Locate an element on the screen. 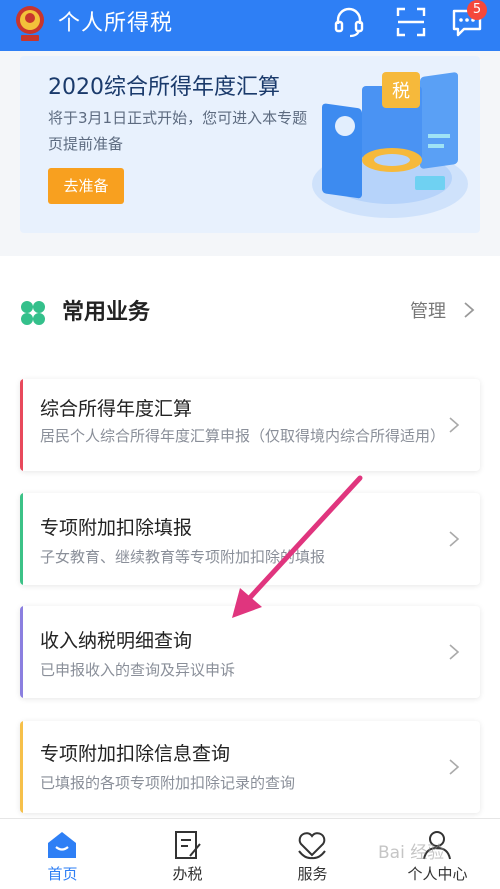 This screenshot has height=889, width=500. message-badge: 5 is located at coordinates (477, 10).